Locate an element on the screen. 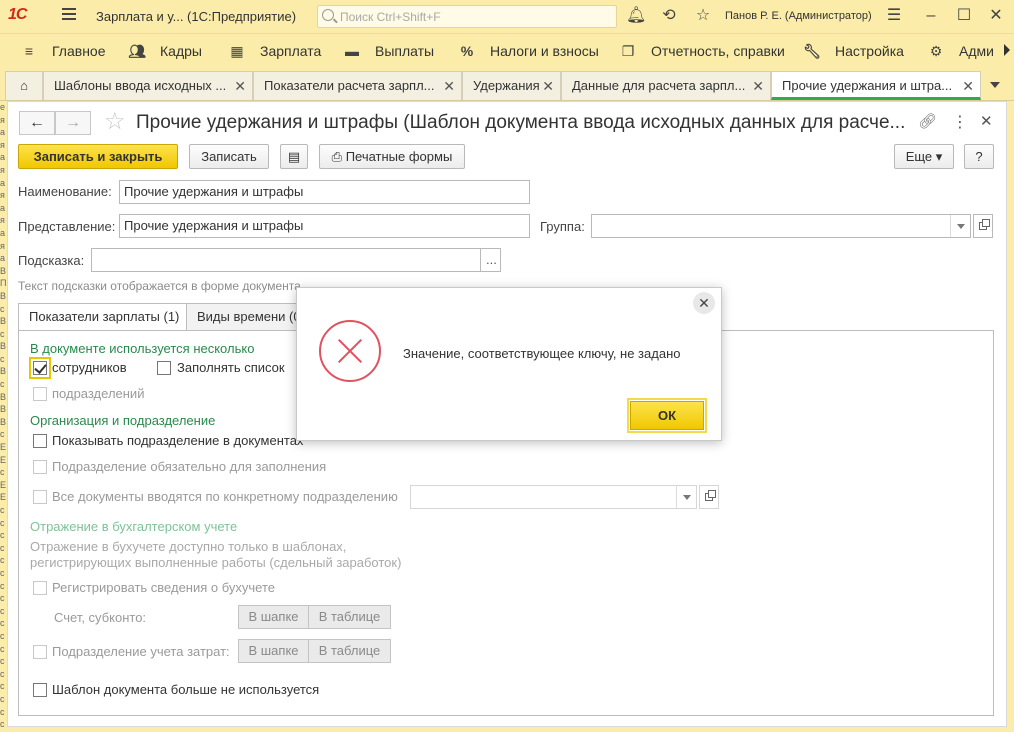 This screenshot has height=732, width=1014. cost-dept-checkbox is located at coordinates (40, 652).